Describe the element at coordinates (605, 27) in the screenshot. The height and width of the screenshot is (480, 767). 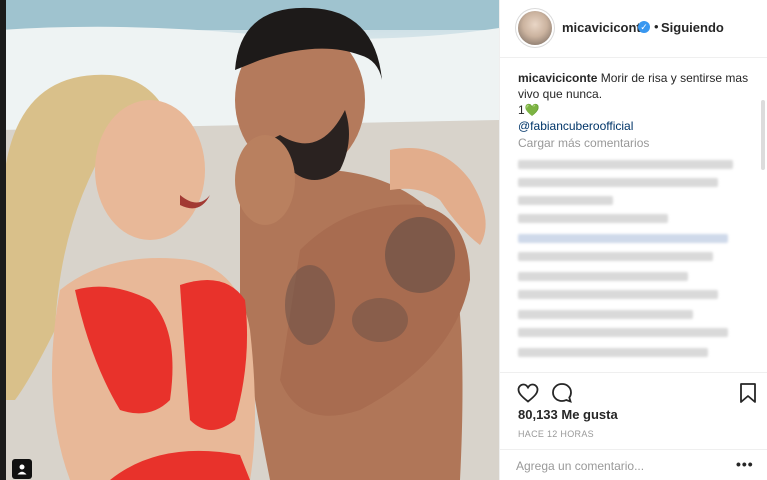
I see `header-username: micaviciconte` at that location.